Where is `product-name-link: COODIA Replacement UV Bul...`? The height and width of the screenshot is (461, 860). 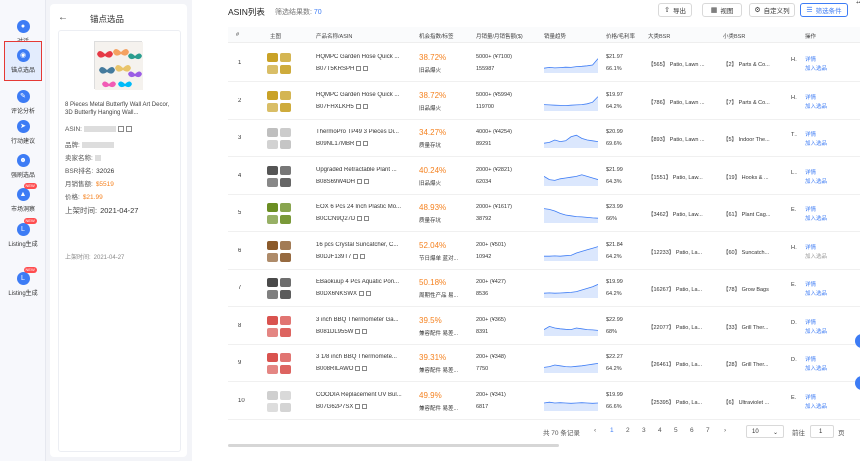
product-name-link: COODIA Replacement UV Bul... is located at coordinates (361, 395).